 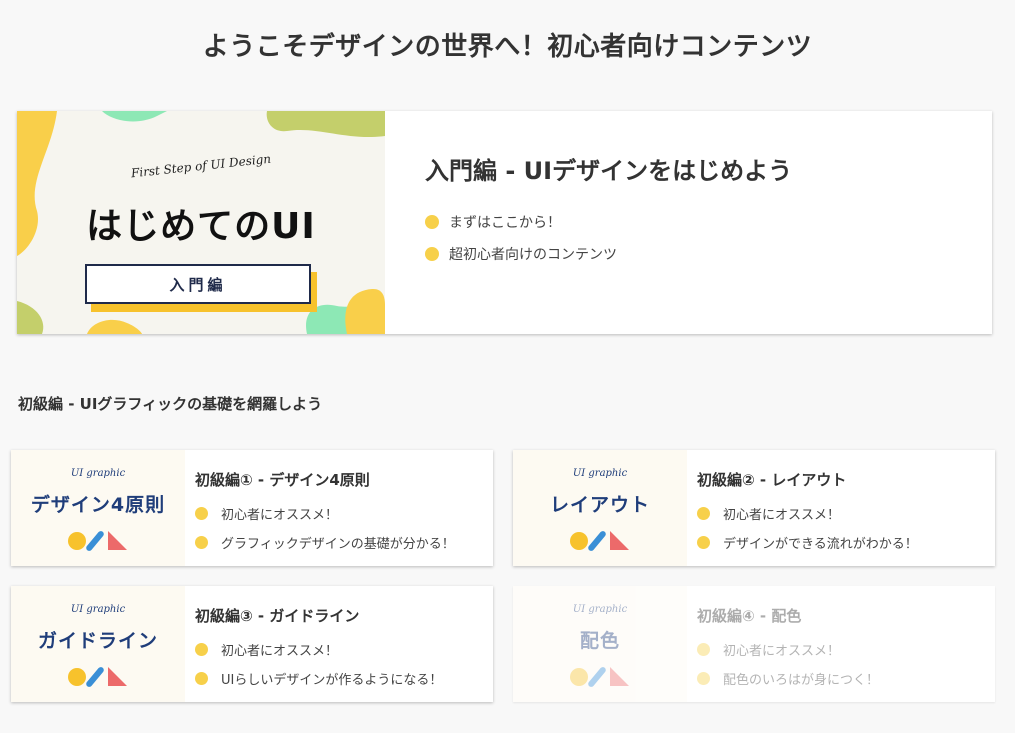 I want to click on hero-thumbnail: First Step of UI Design はじめてのUI 入門編, so click(x=201, y=222).